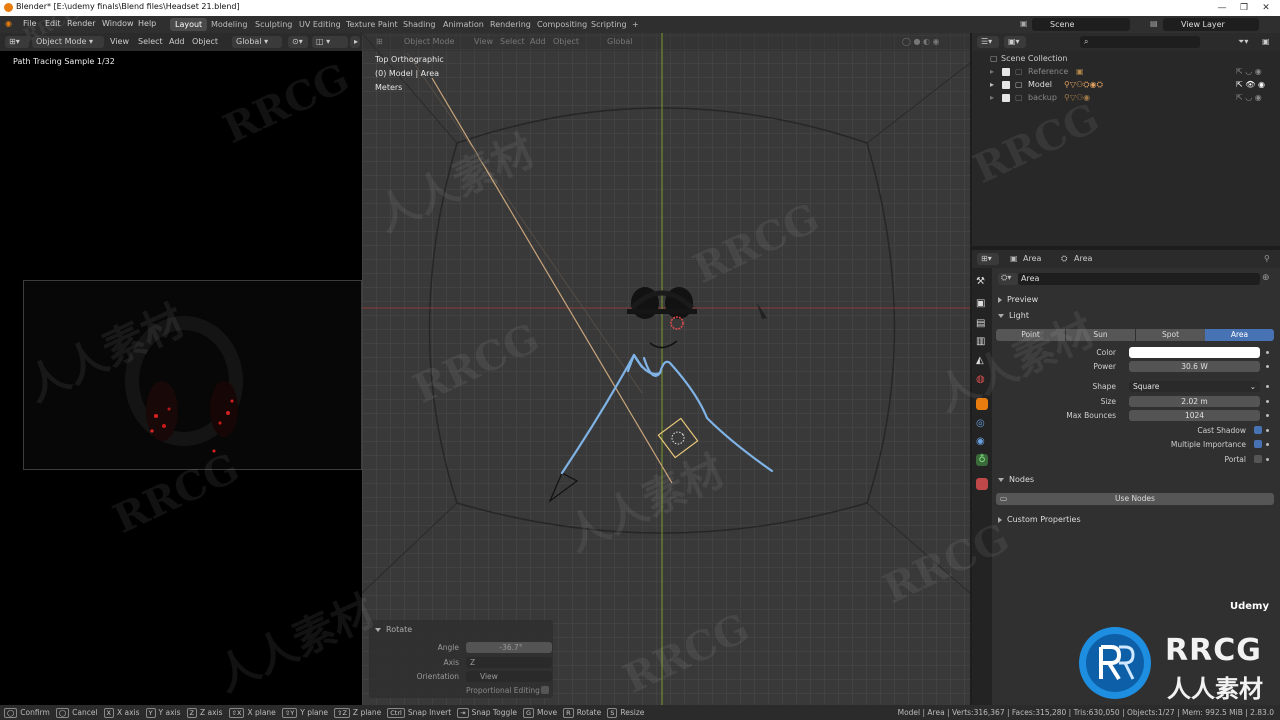  What do you see at coordinates (988, 42) in the screenshot?
I see `outliner-editor-icon: ☰▾` at bounding box center [988, 42].